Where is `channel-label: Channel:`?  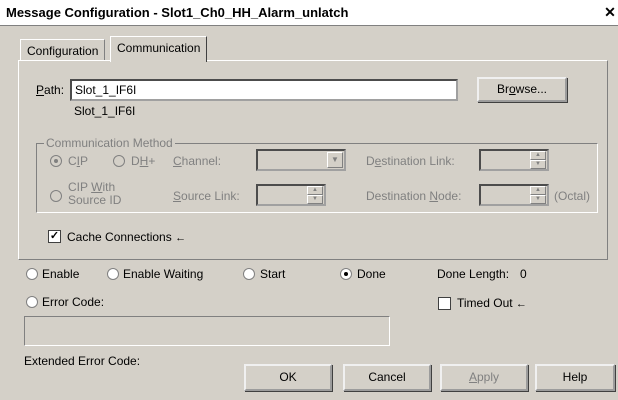 channel-label: Channel: is located at coordinates (197, 161).